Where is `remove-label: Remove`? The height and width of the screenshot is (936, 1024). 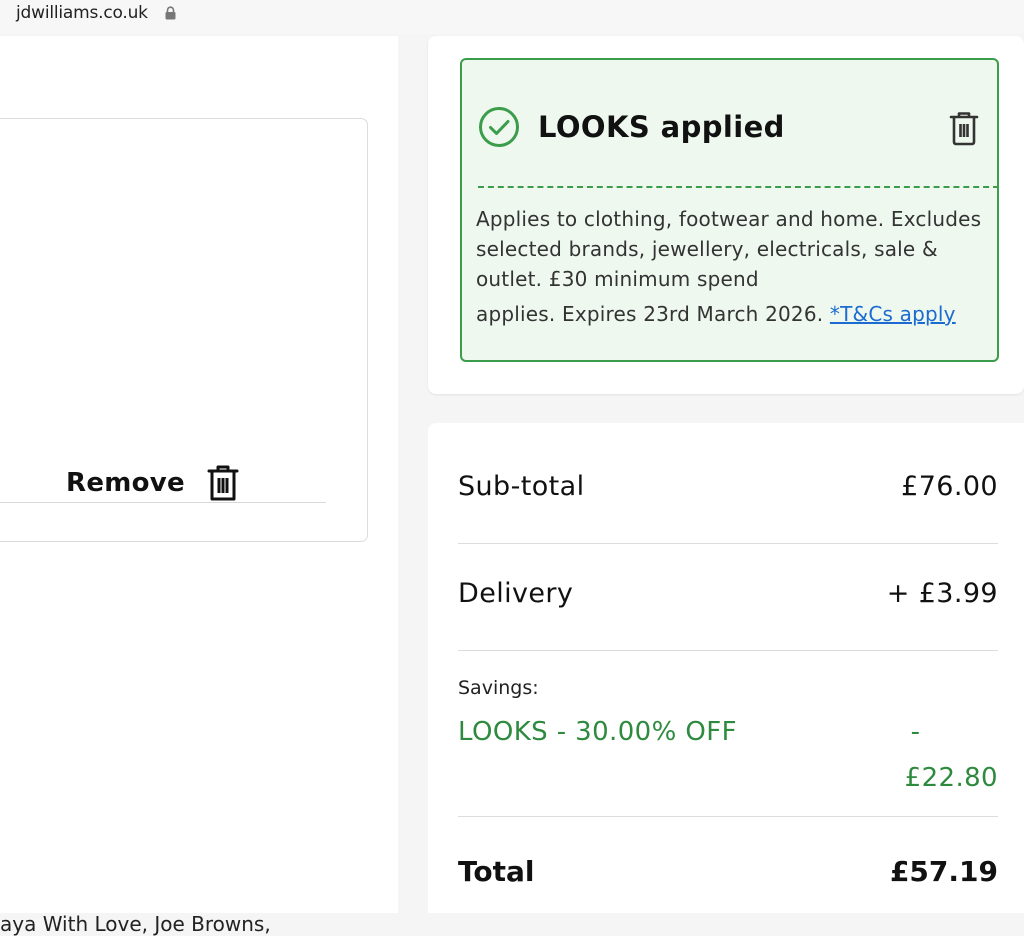
remove-label: Remove is located at coordinates (125, 483).